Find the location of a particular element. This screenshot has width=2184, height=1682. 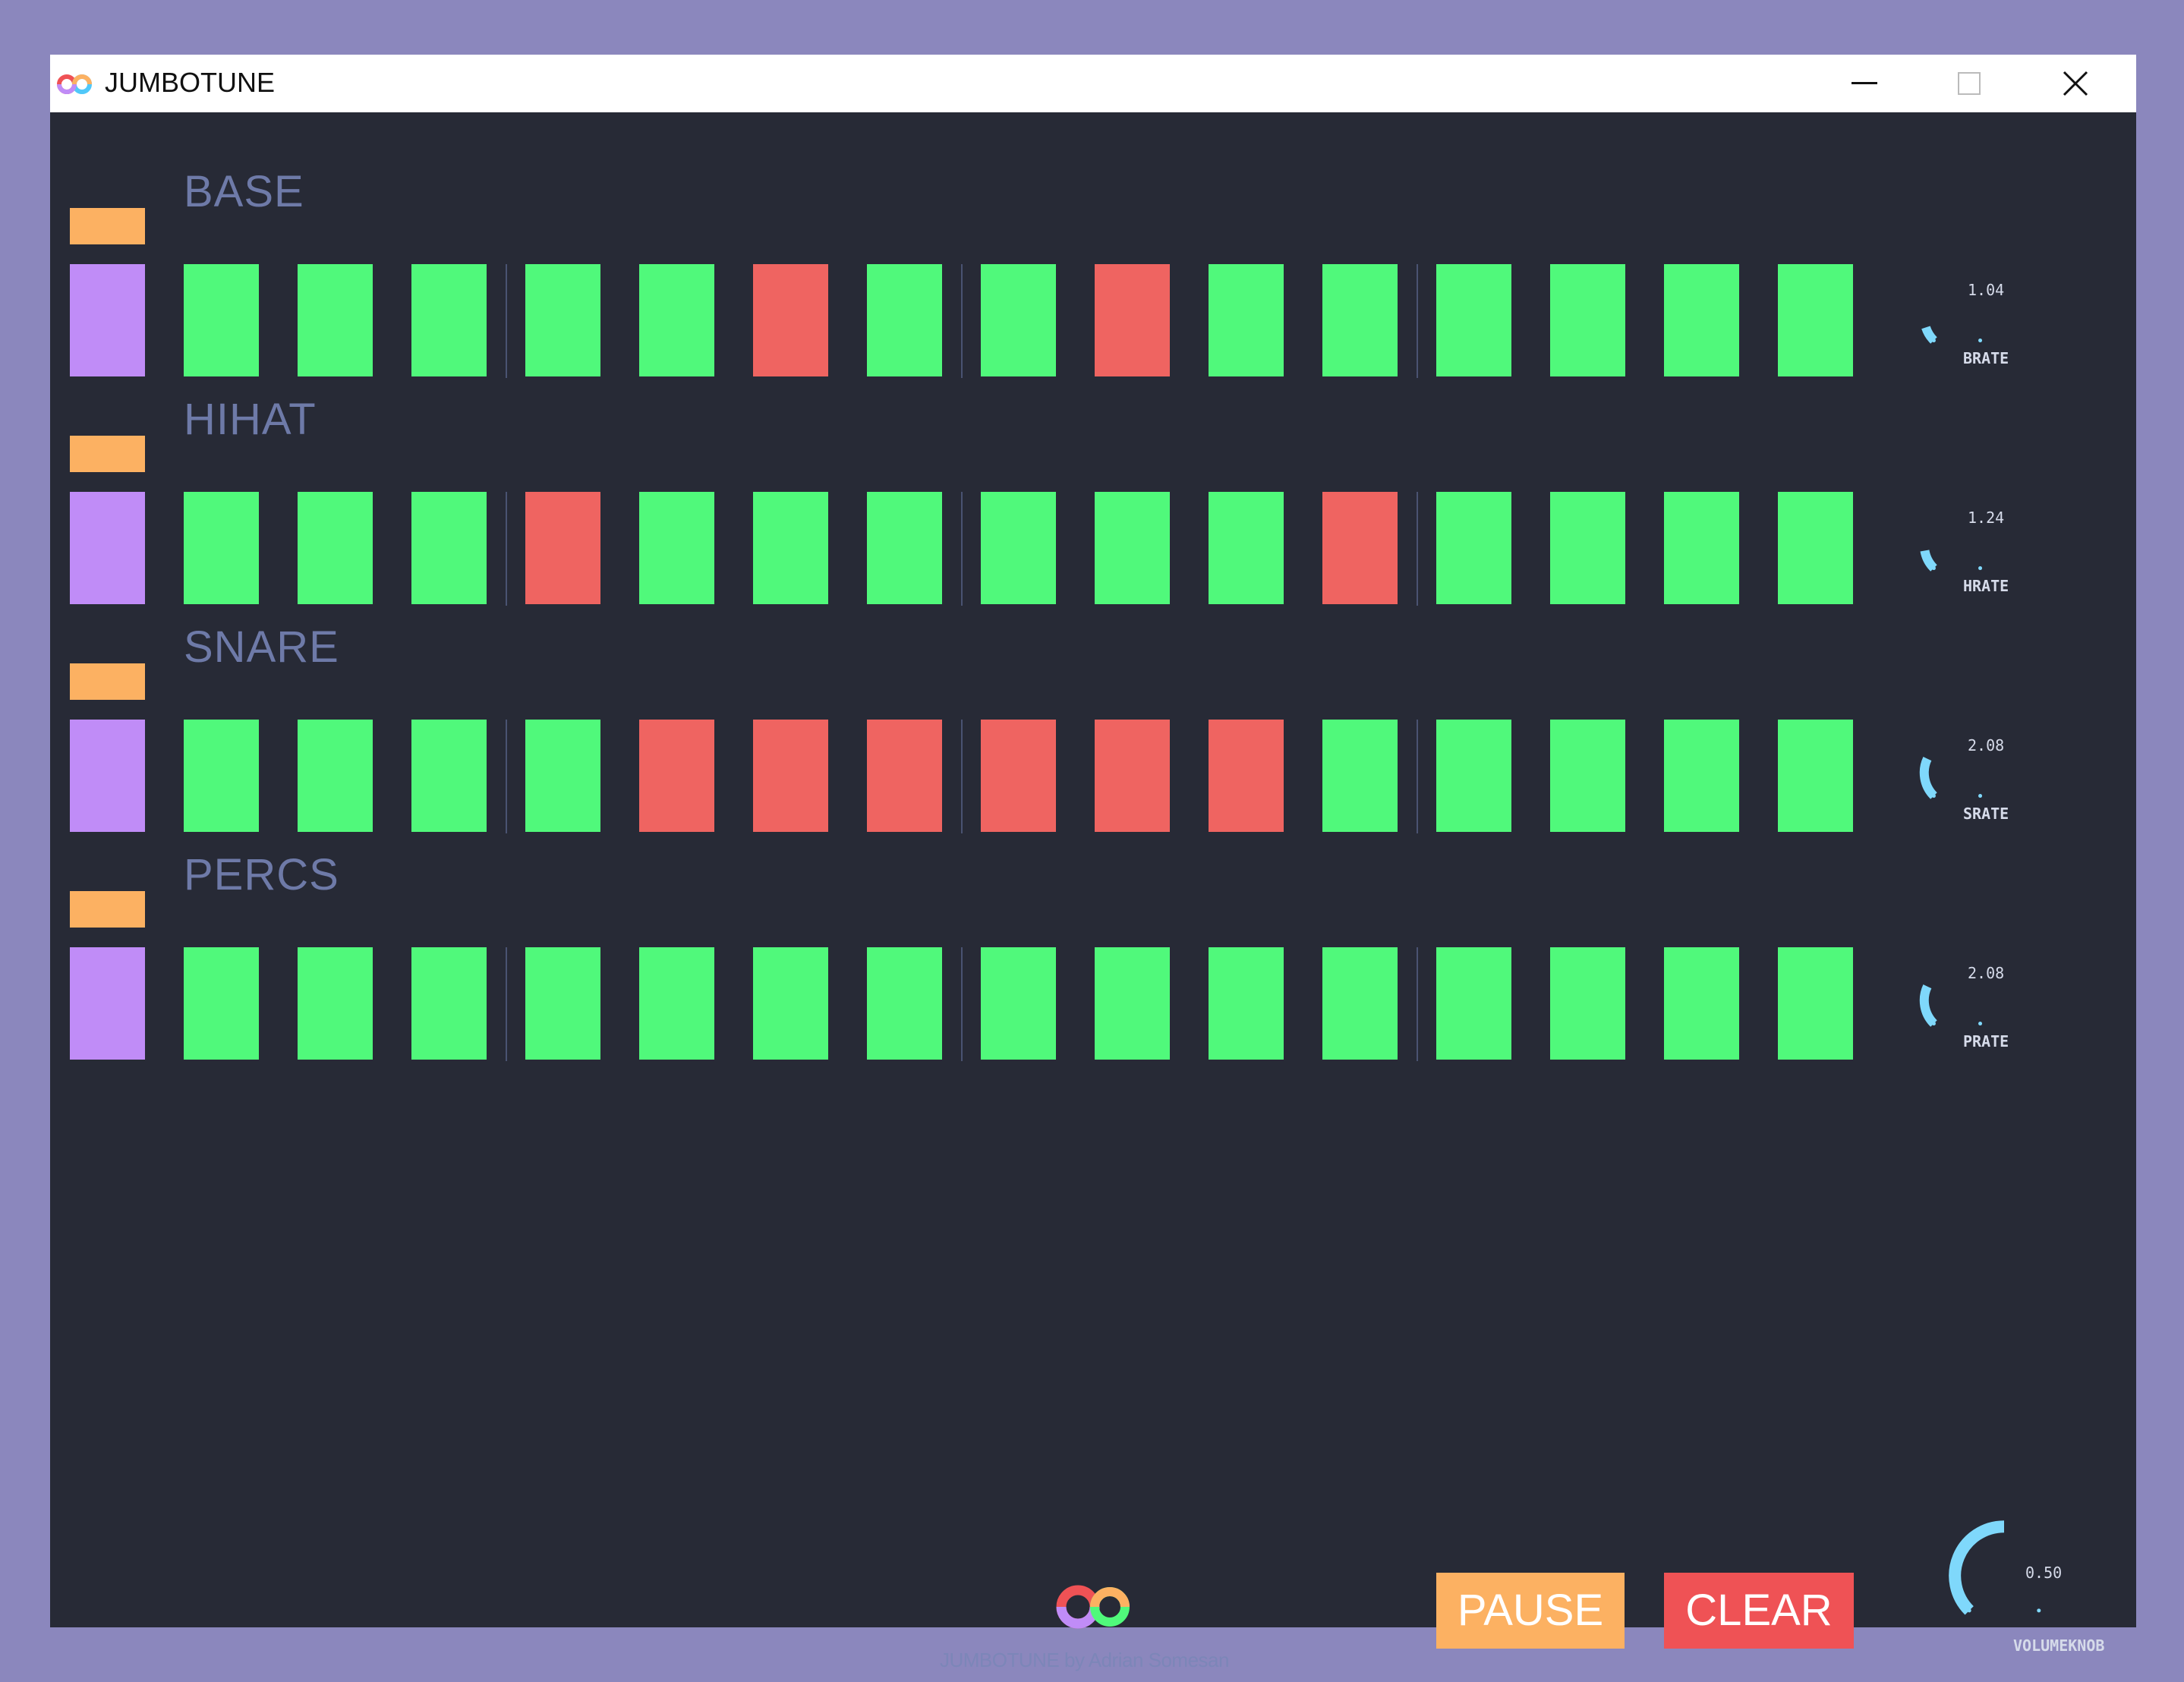

jumbotune-logo-icon is located at coordinates (74, 84).